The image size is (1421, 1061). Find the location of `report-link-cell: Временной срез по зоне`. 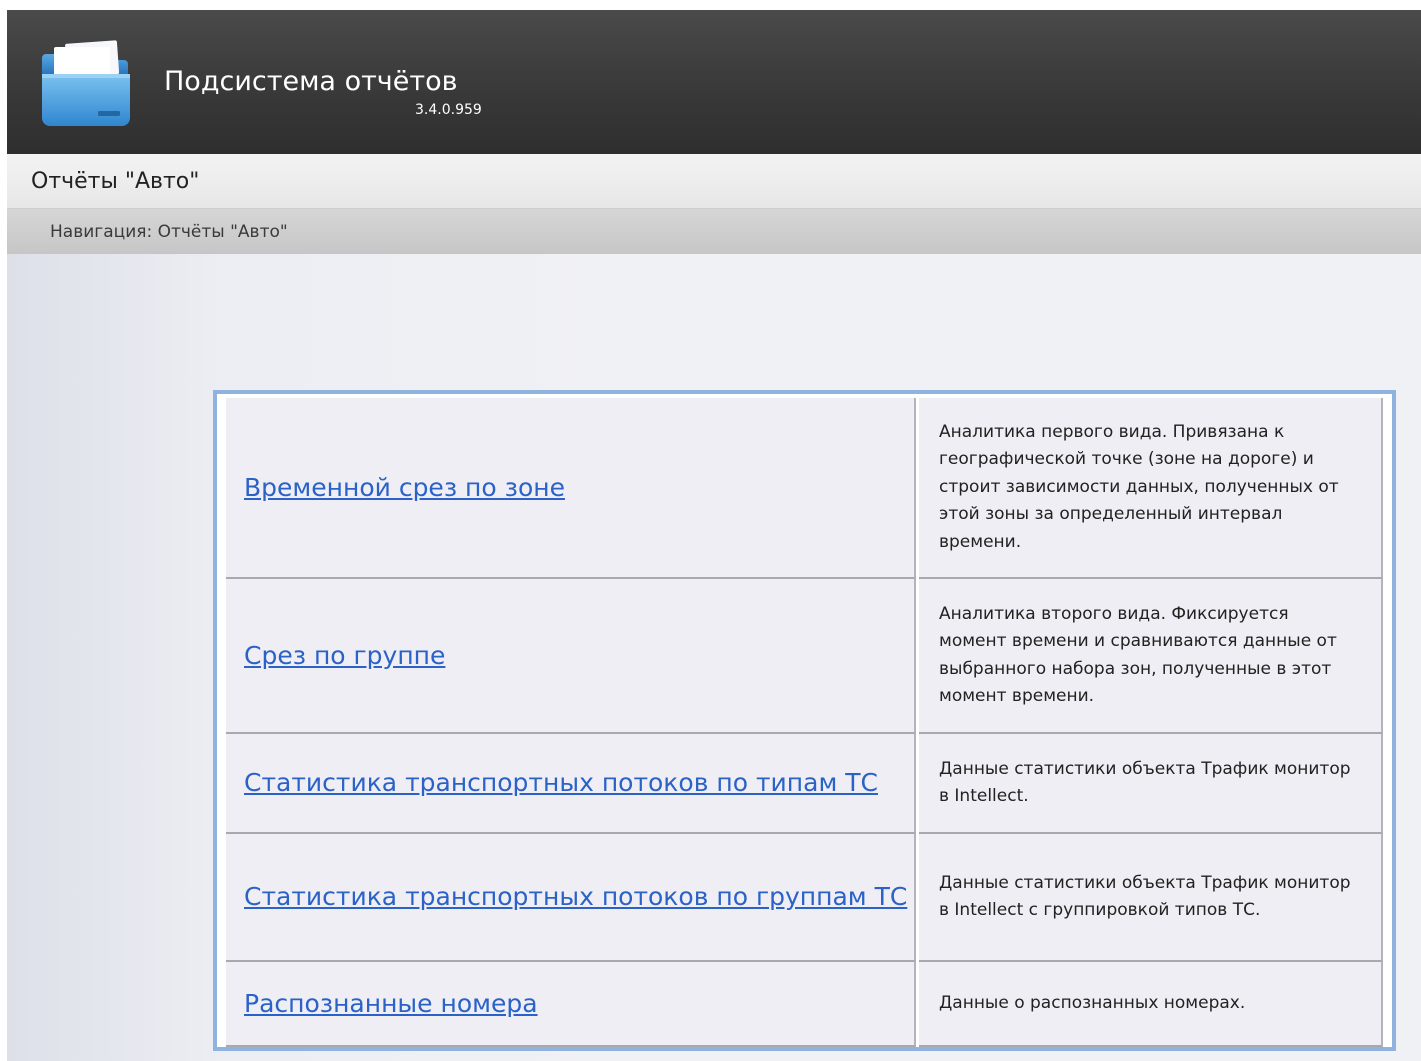

report-link-cell: Временной срез по зоне is located at coordinates (571, 488).